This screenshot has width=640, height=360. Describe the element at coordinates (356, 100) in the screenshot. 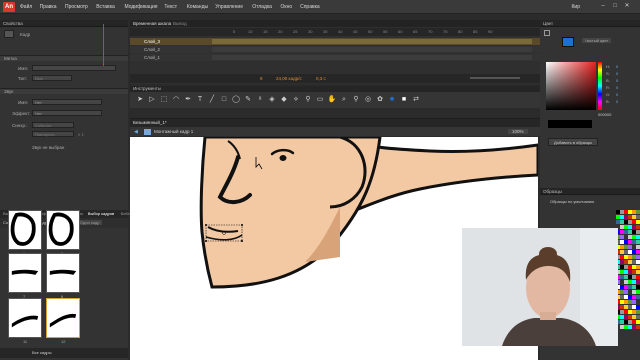

I see `bone-icon: ⚲` at that location.